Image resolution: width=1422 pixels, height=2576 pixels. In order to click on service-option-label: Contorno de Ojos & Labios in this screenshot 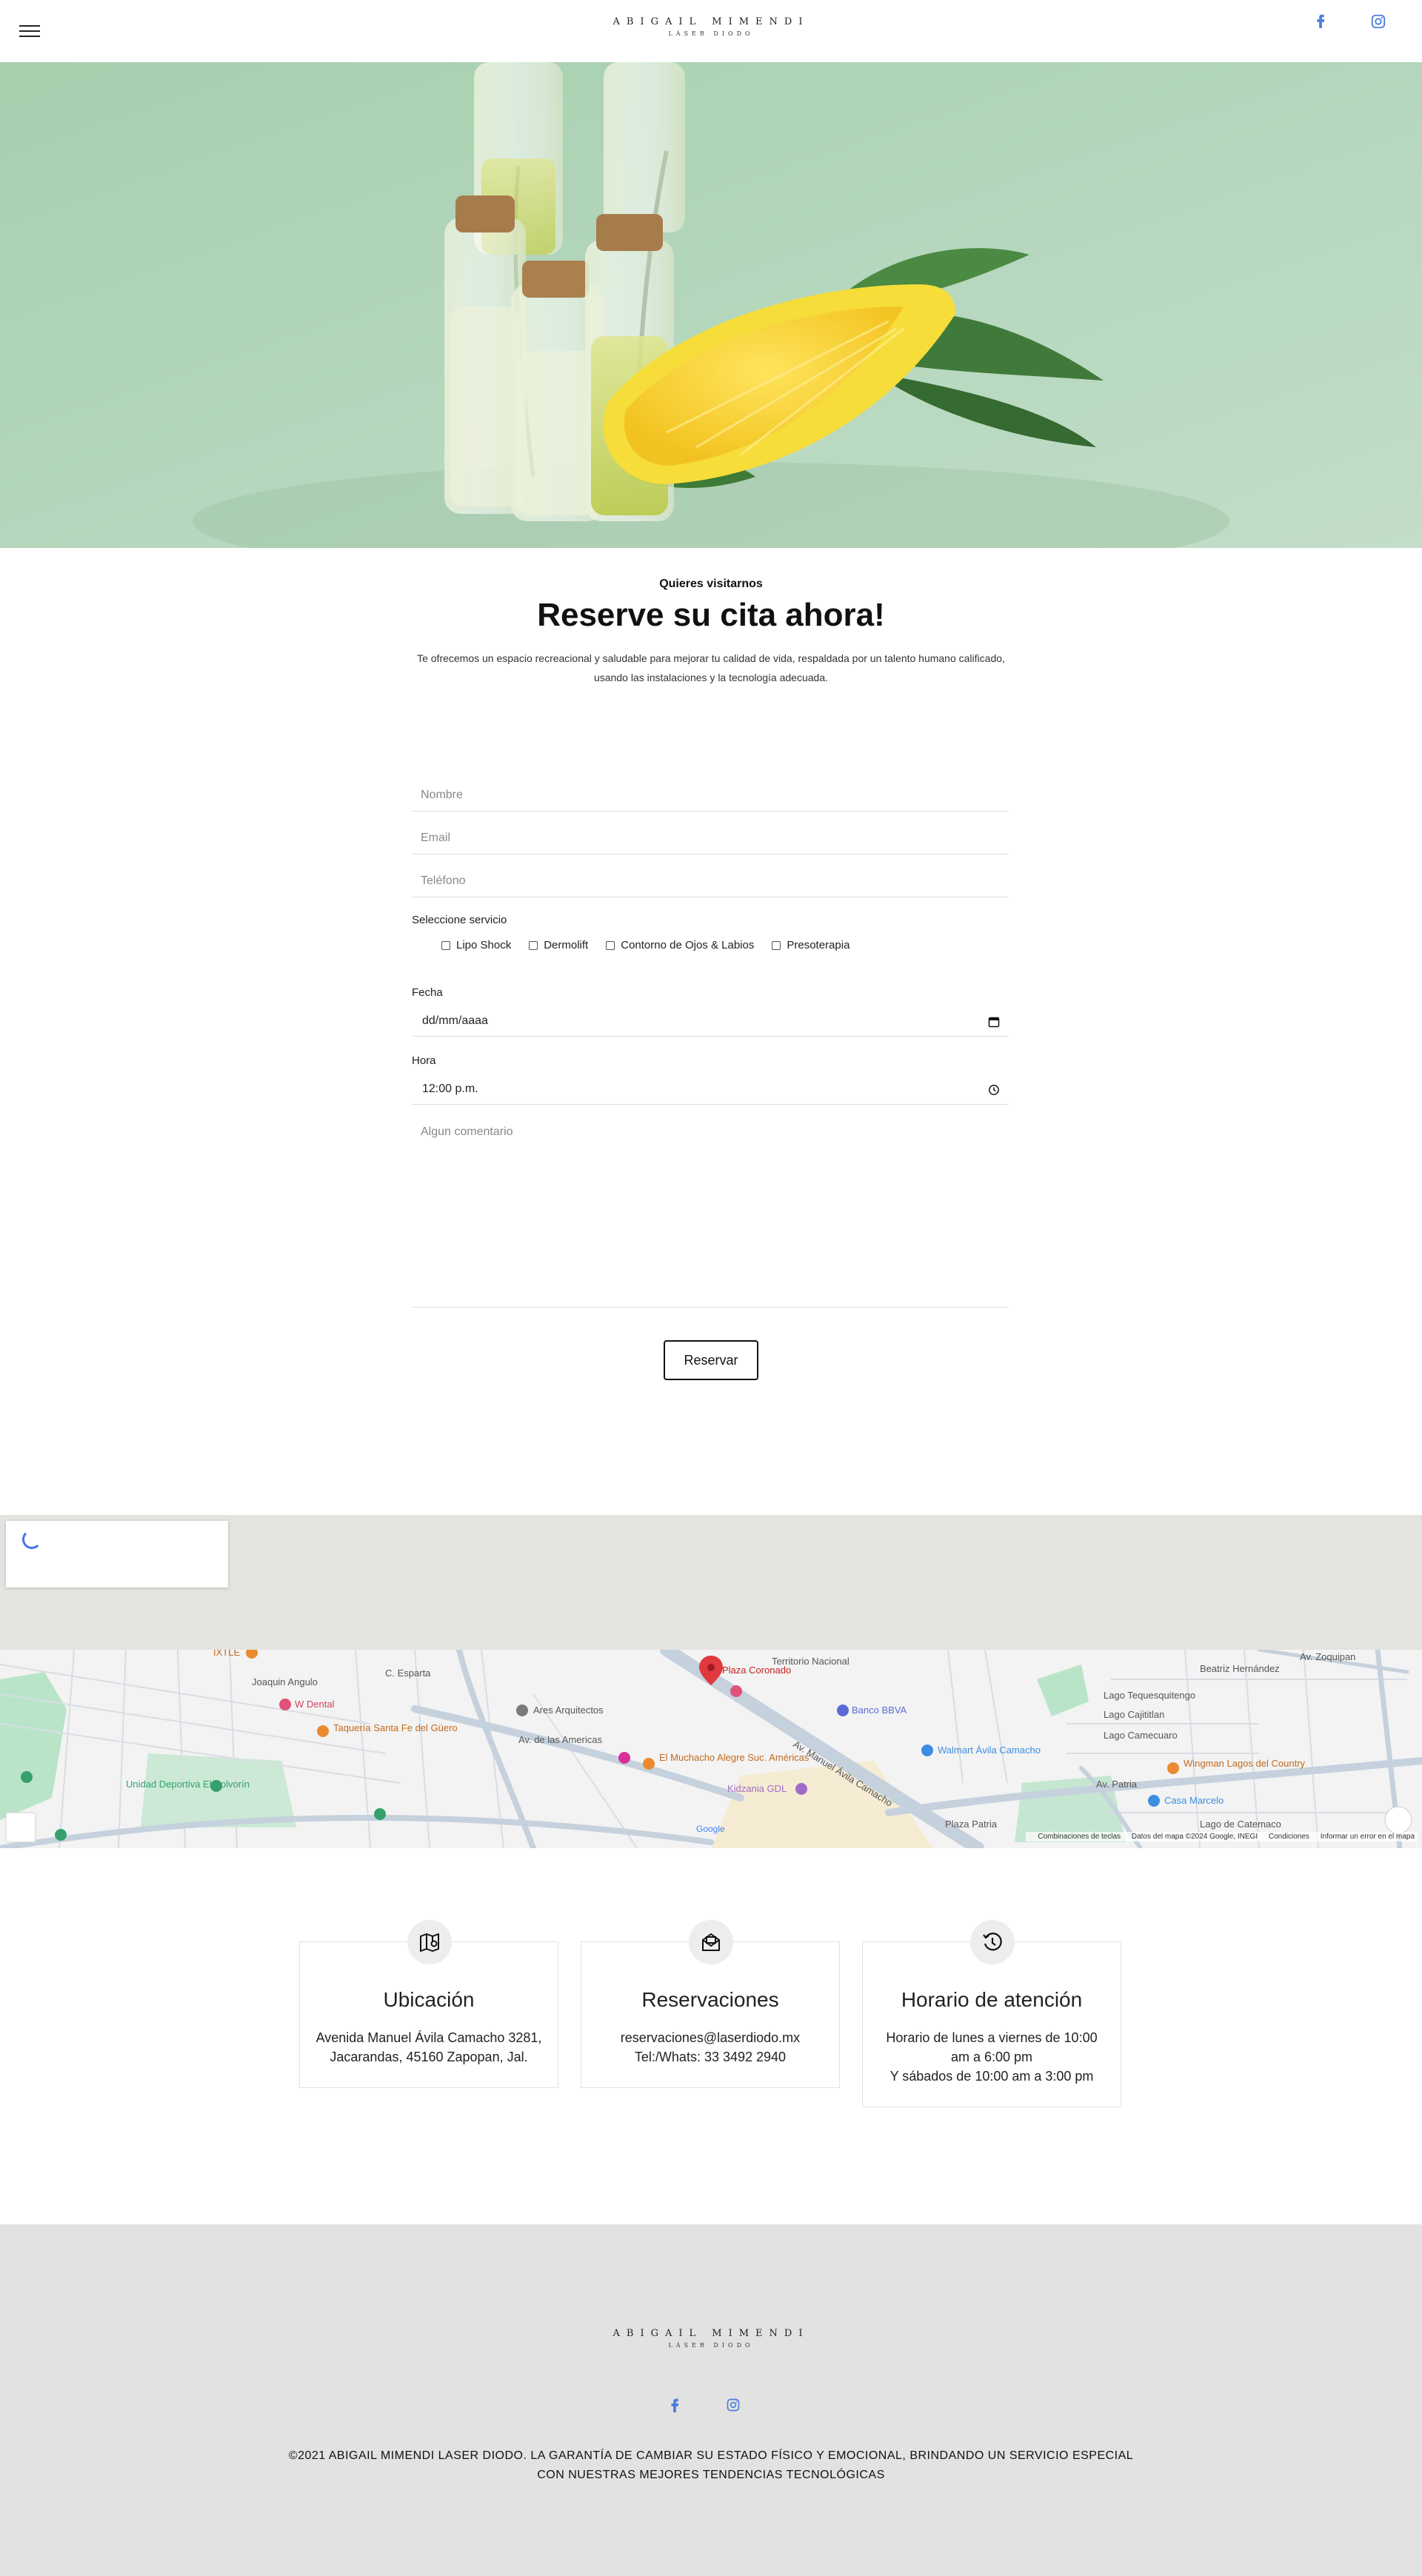, I will do `click(688, 945)`.